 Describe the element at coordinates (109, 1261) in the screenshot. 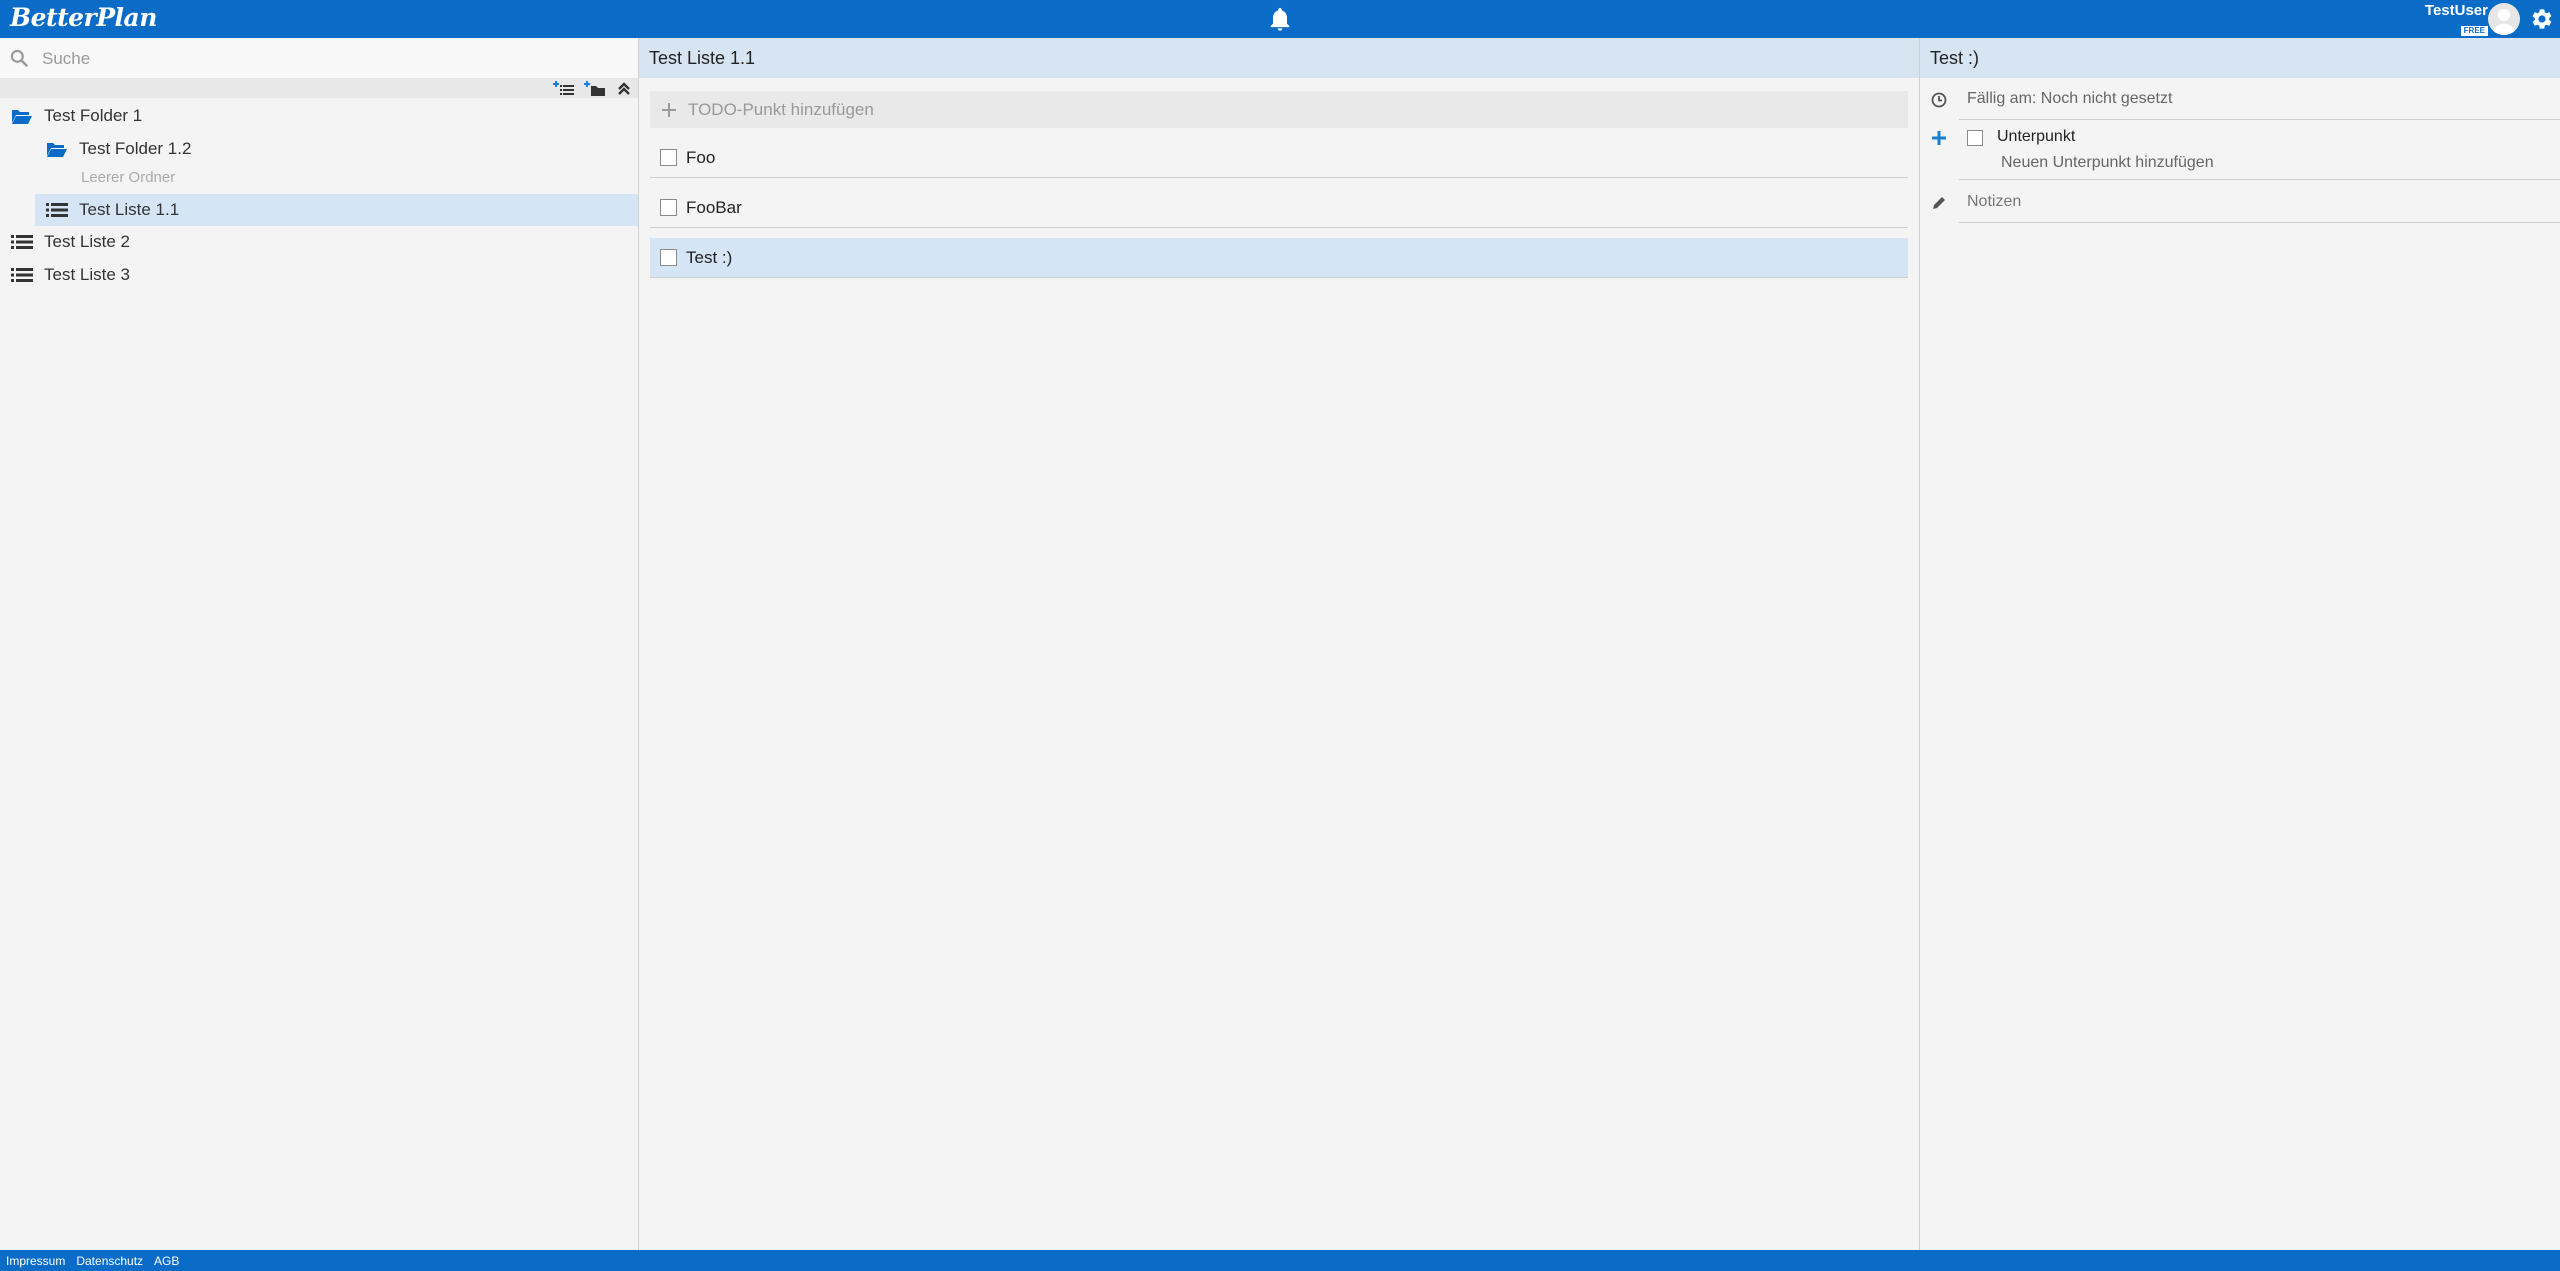

I see `footer-link-datenschutz: Datenschutz` at that location.